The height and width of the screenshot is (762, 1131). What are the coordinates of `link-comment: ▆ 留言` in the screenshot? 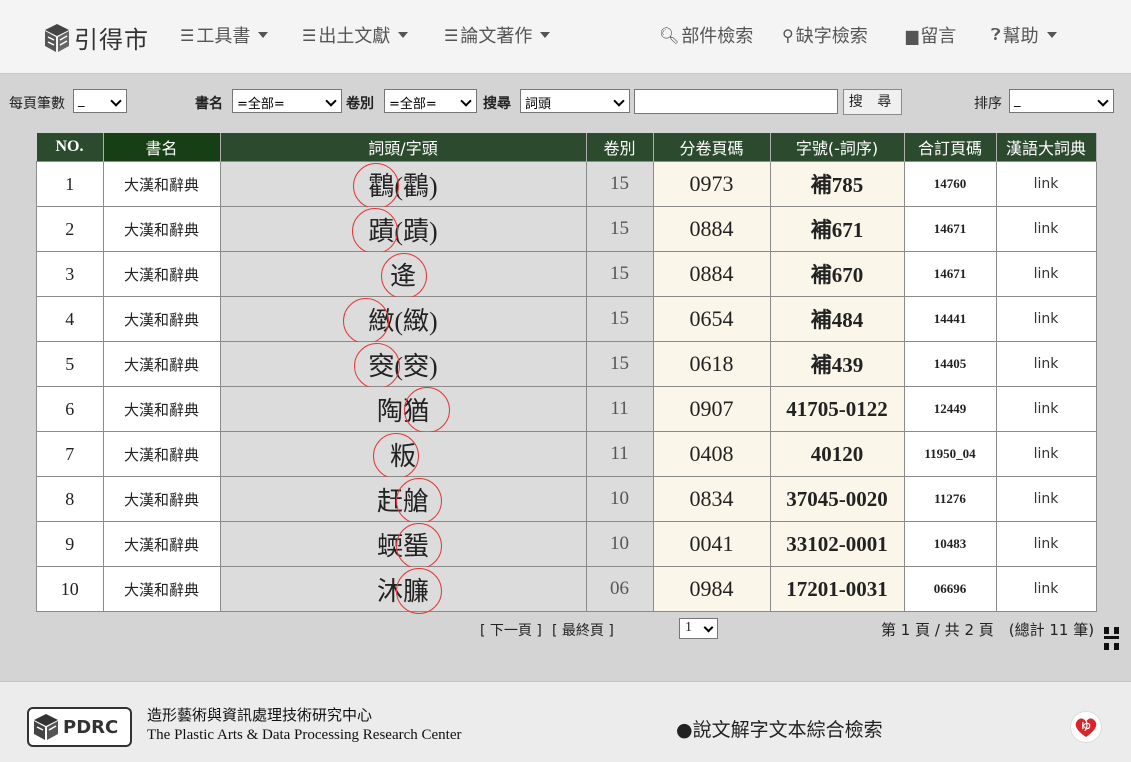 It's located at (931, 35).